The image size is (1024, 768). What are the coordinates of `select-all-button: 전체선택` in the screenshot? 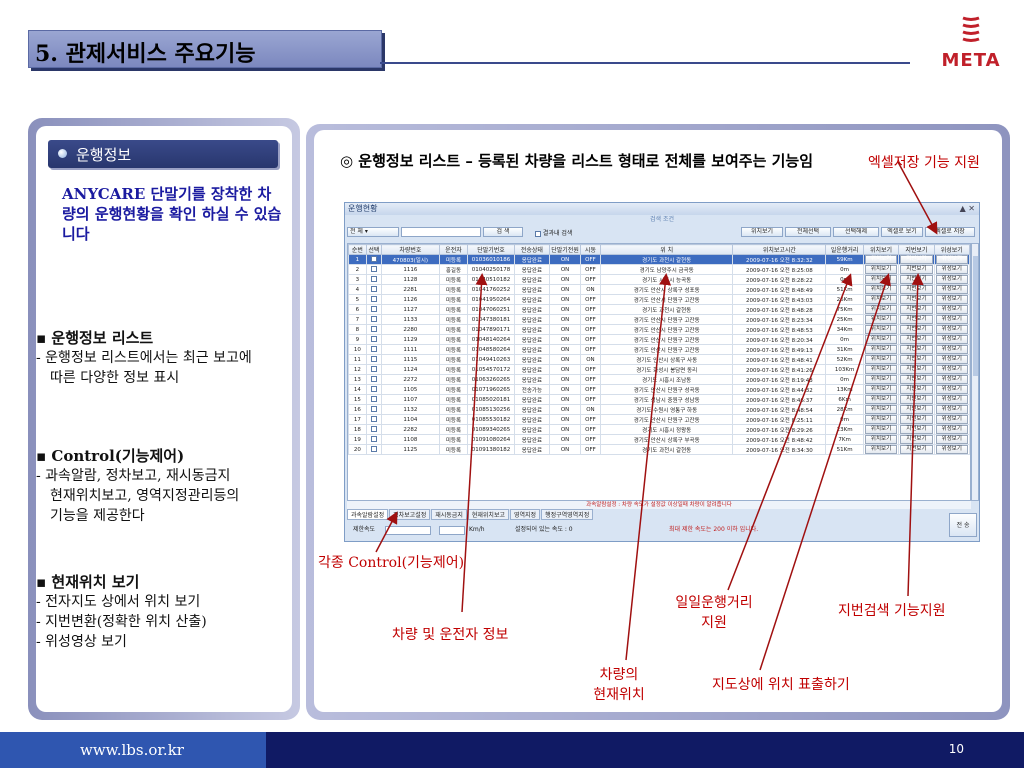 It's located at (808, 232).